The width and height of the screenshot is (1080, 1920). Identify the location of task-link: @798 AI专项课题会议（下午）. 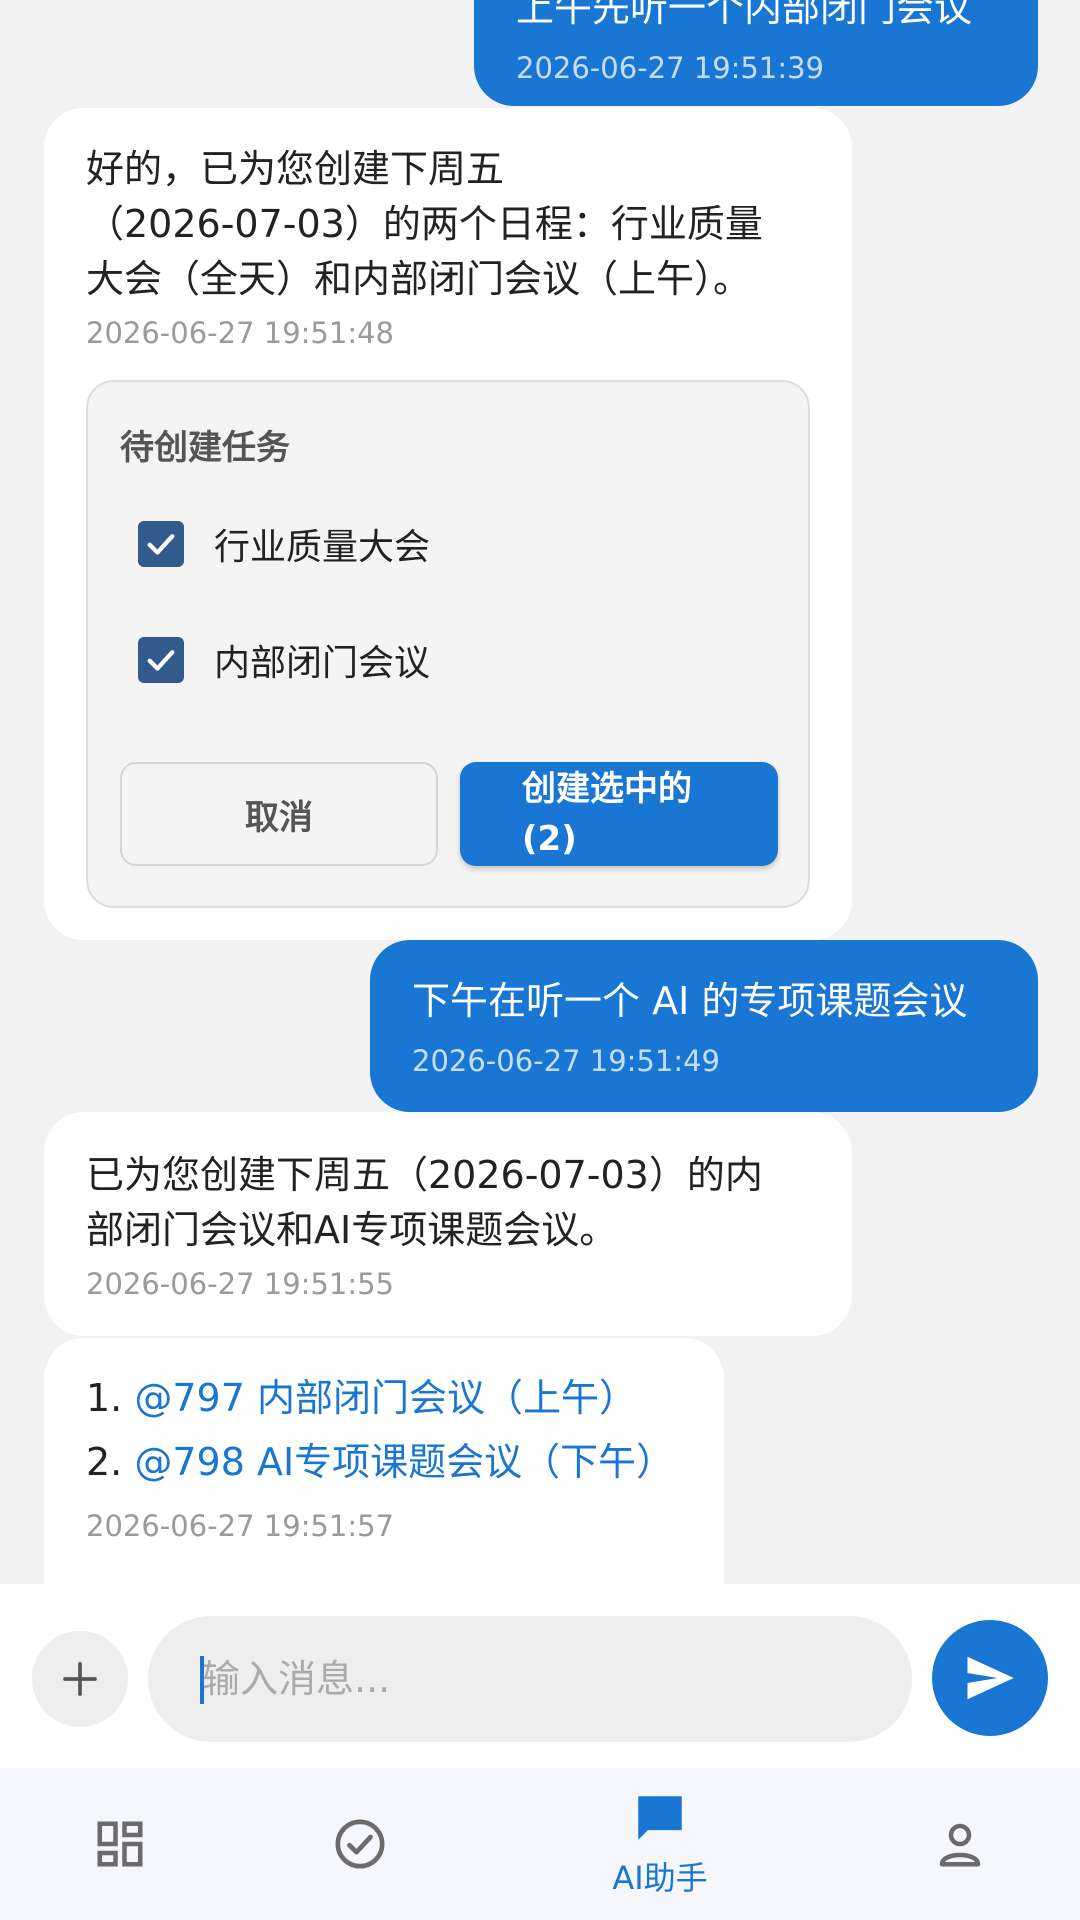
(404, 1462).